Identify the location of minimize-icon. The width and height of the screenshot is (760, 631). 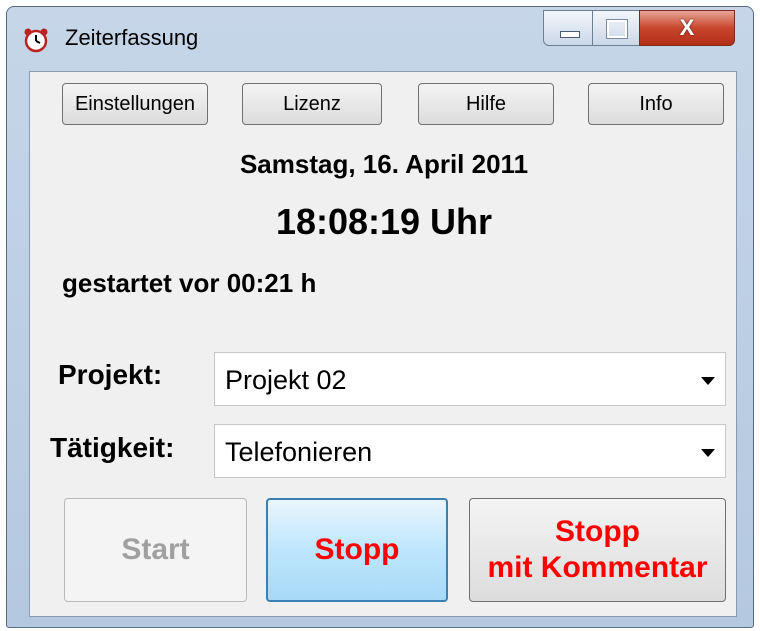
(570, 34).